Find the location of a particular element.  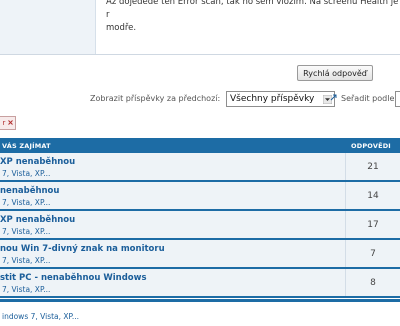

close-tag-label: r is located at coordinates (4, 123).